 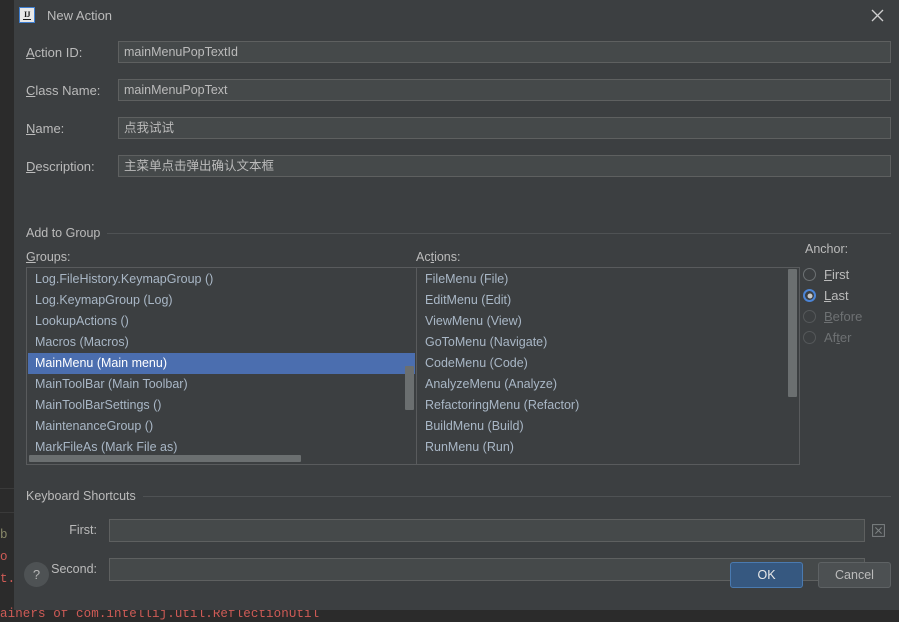 I want to click on groups-caption: Groups:, so click(x=48, y=257).